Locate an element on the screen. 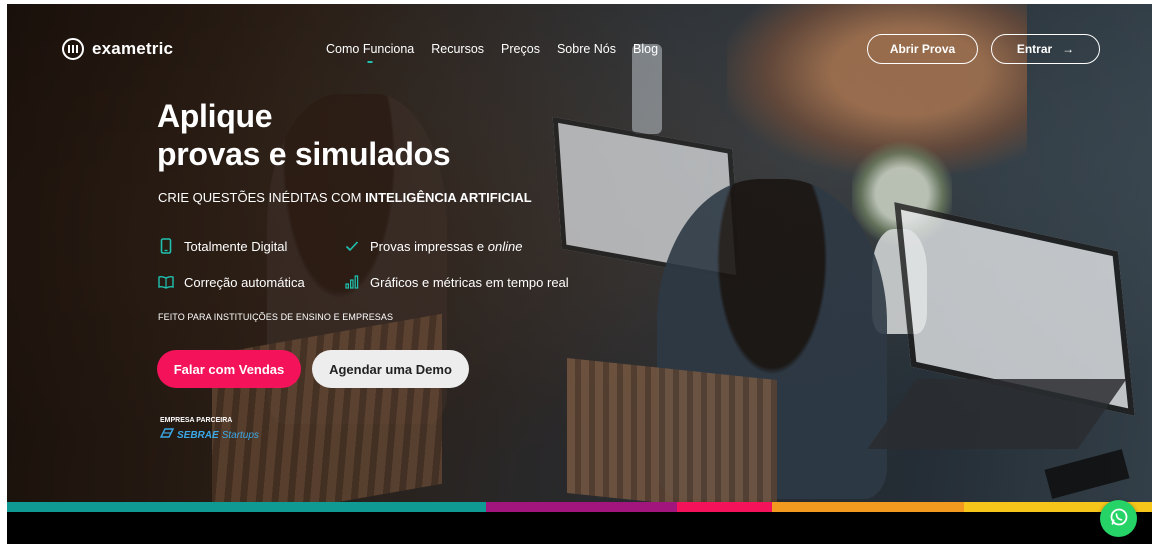 The height and width of the screenshot is (548, 1152). stripe-purple is located at coordinates (581, 507).